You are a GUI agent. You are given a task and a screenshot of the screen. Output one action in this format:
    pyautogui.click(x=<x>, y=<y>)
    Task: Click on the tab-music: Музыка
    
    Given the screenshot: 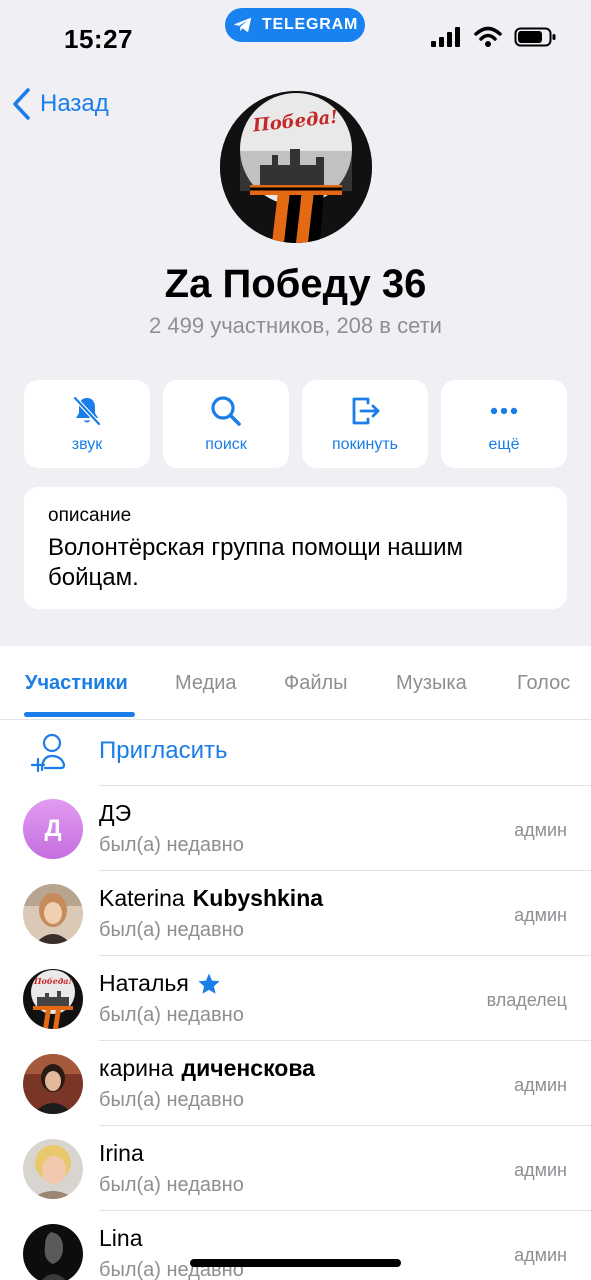 What is the action you would take?
    pyautogui.click(x=431, y=683)
    